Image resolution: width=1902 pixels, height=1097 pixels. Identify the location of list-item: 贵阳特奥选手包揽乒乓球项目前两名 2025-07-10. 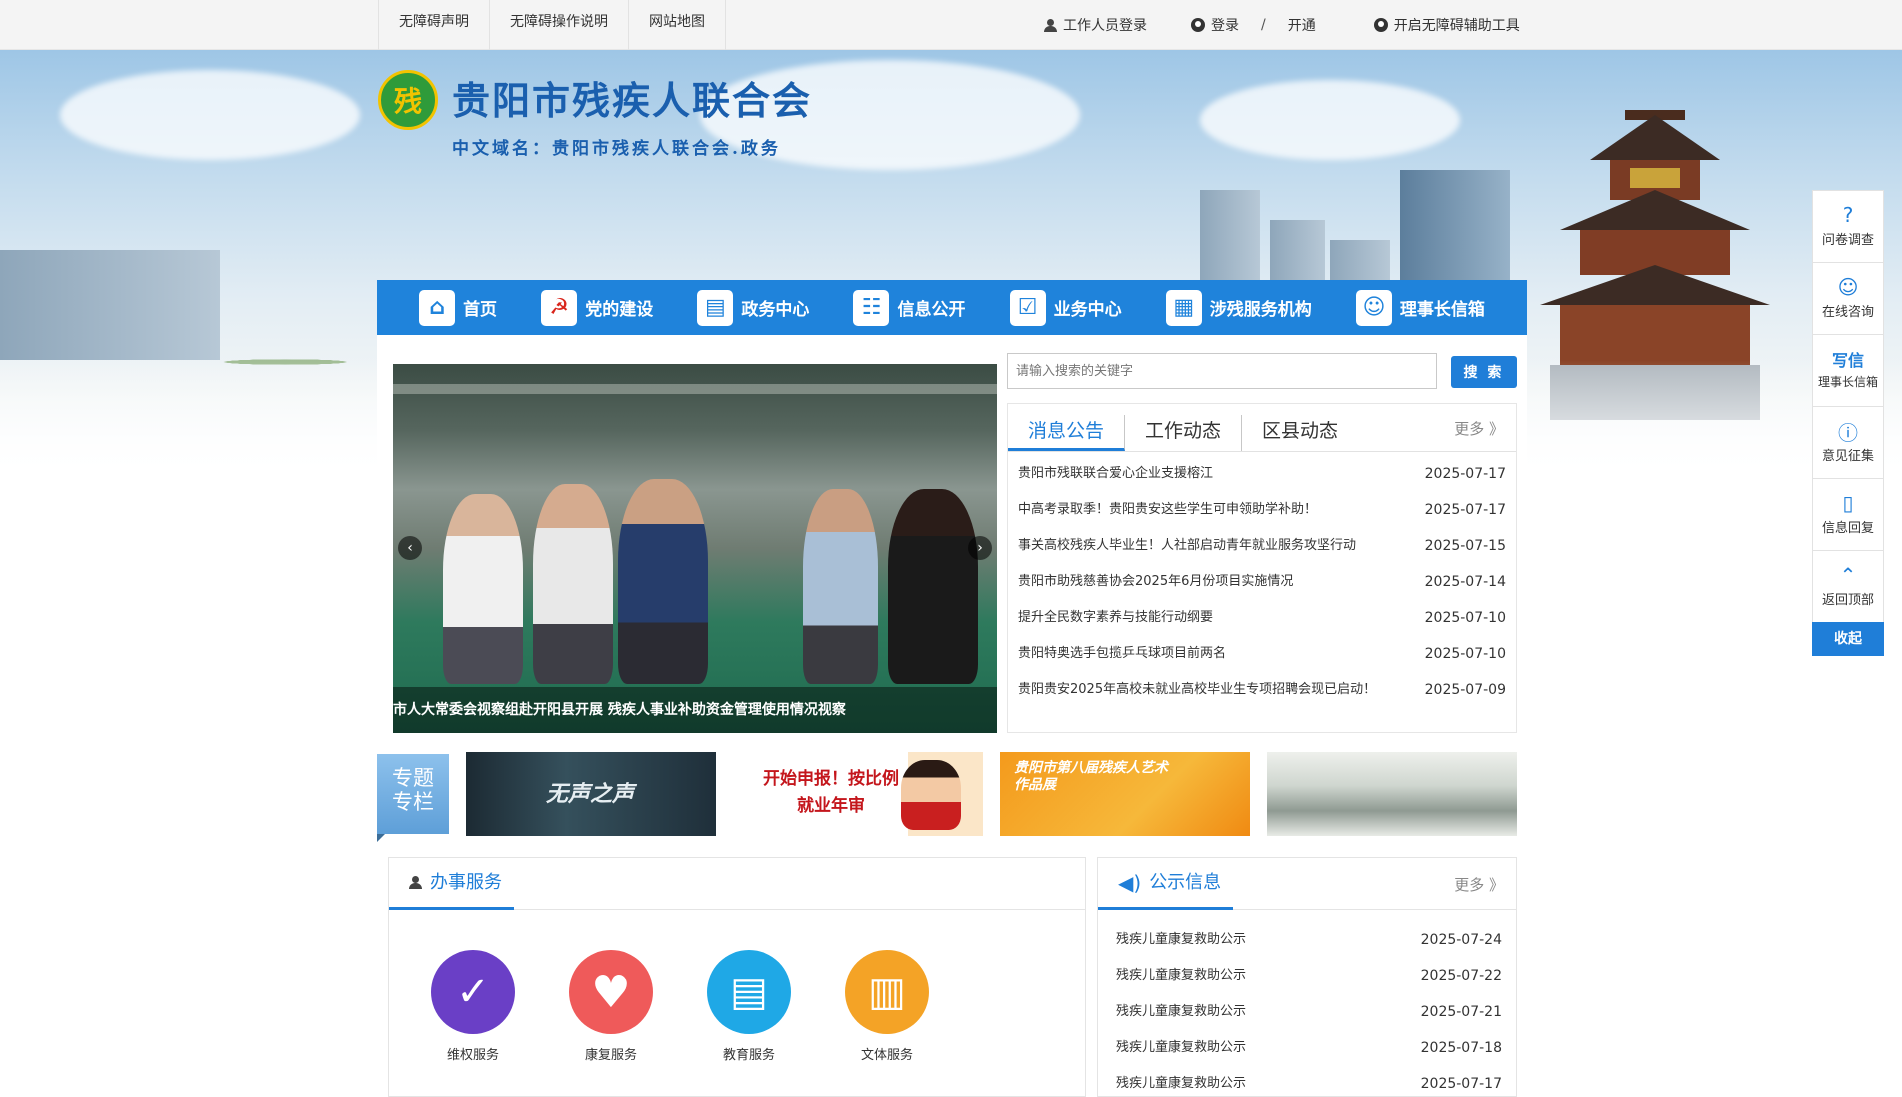
(1262, 654).